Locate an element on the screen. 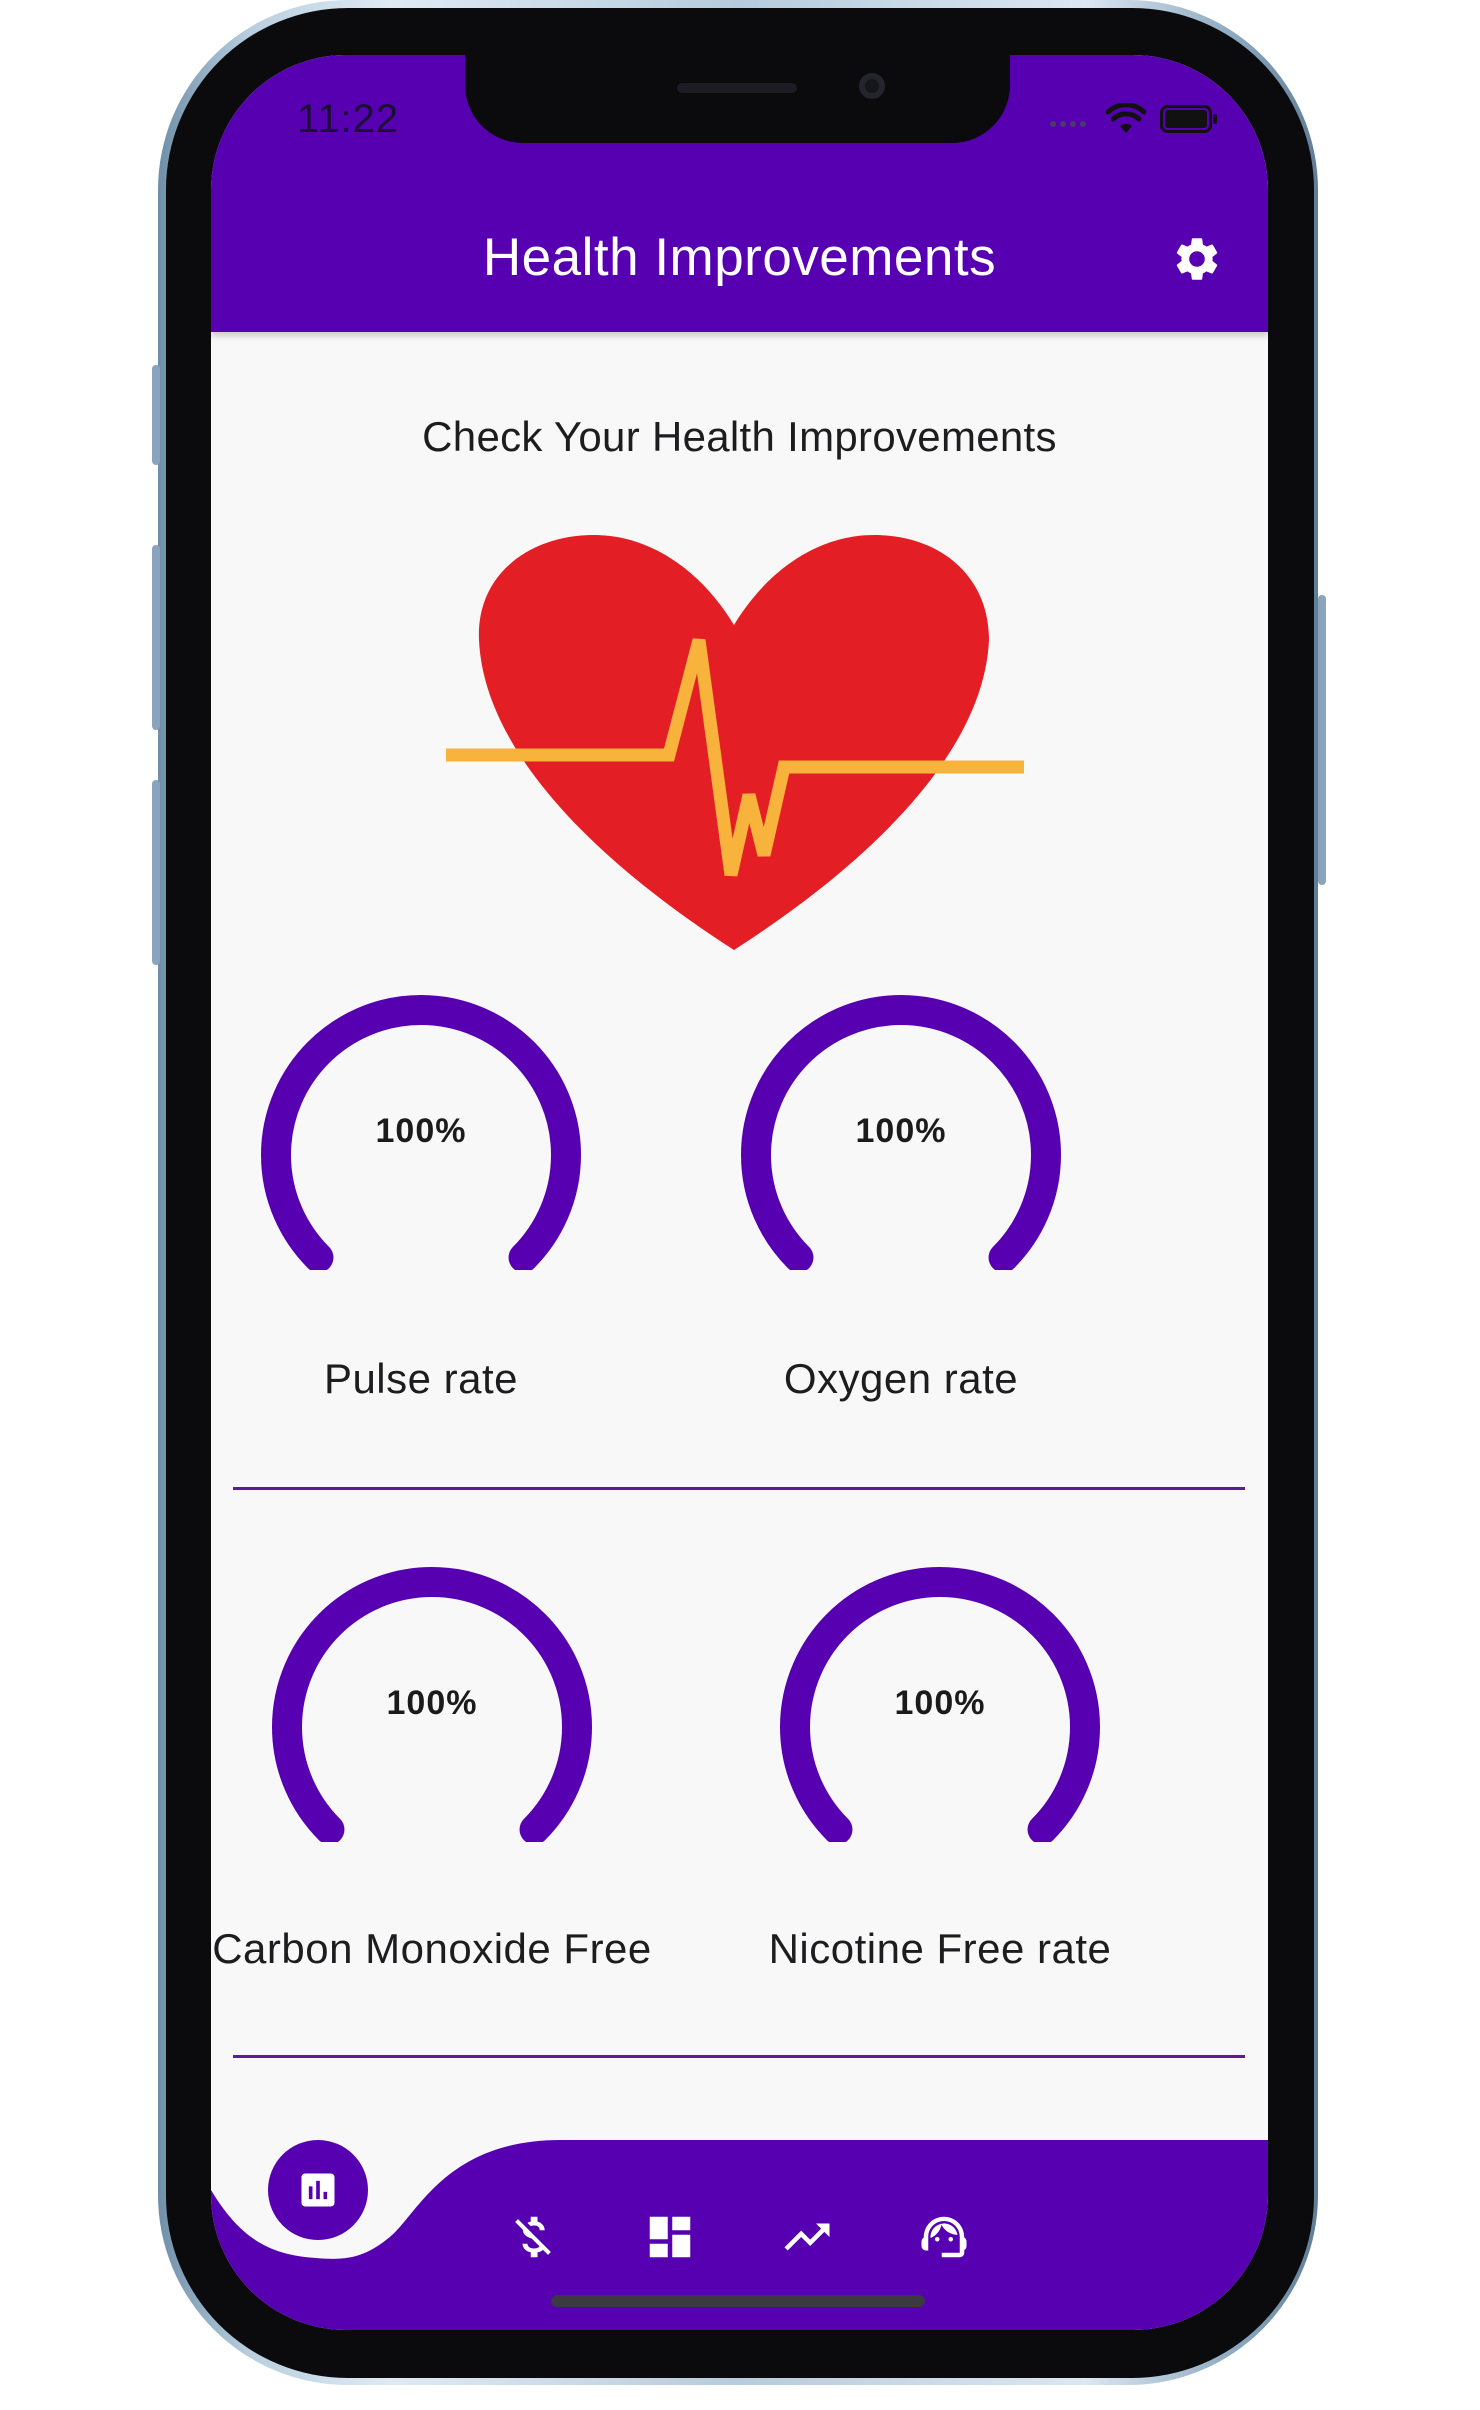  bar-chart-icon is located at coordinates (318, 2190).